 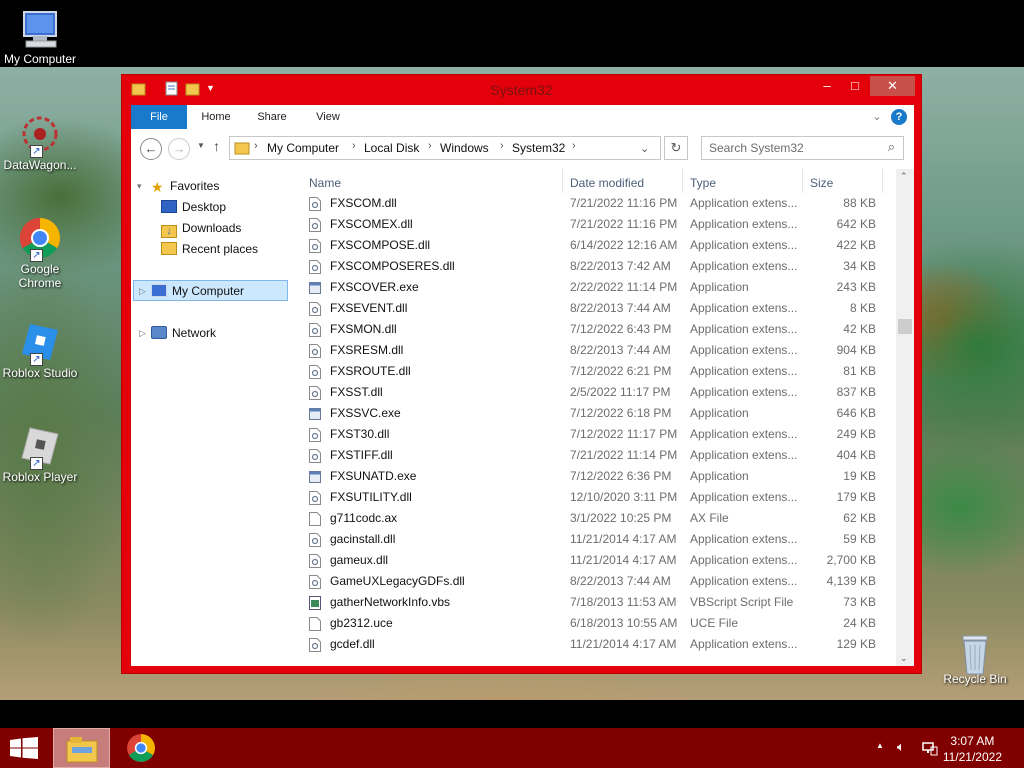 I want to click on taskbar-chrome, so click(x=141, y=749).